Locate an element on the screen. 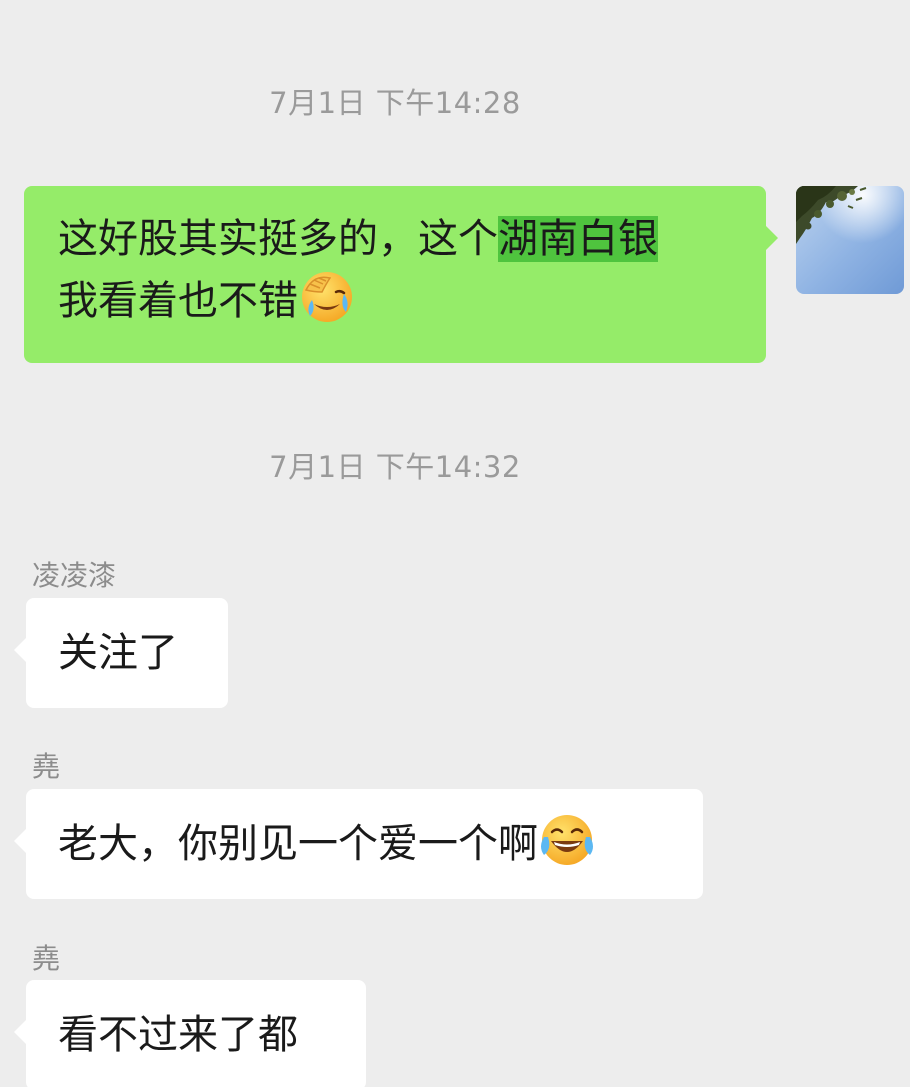 The image size is (910, 1087). timestamp-divider: 7月1日 下午14:32 is located at coordinates (395, 467).